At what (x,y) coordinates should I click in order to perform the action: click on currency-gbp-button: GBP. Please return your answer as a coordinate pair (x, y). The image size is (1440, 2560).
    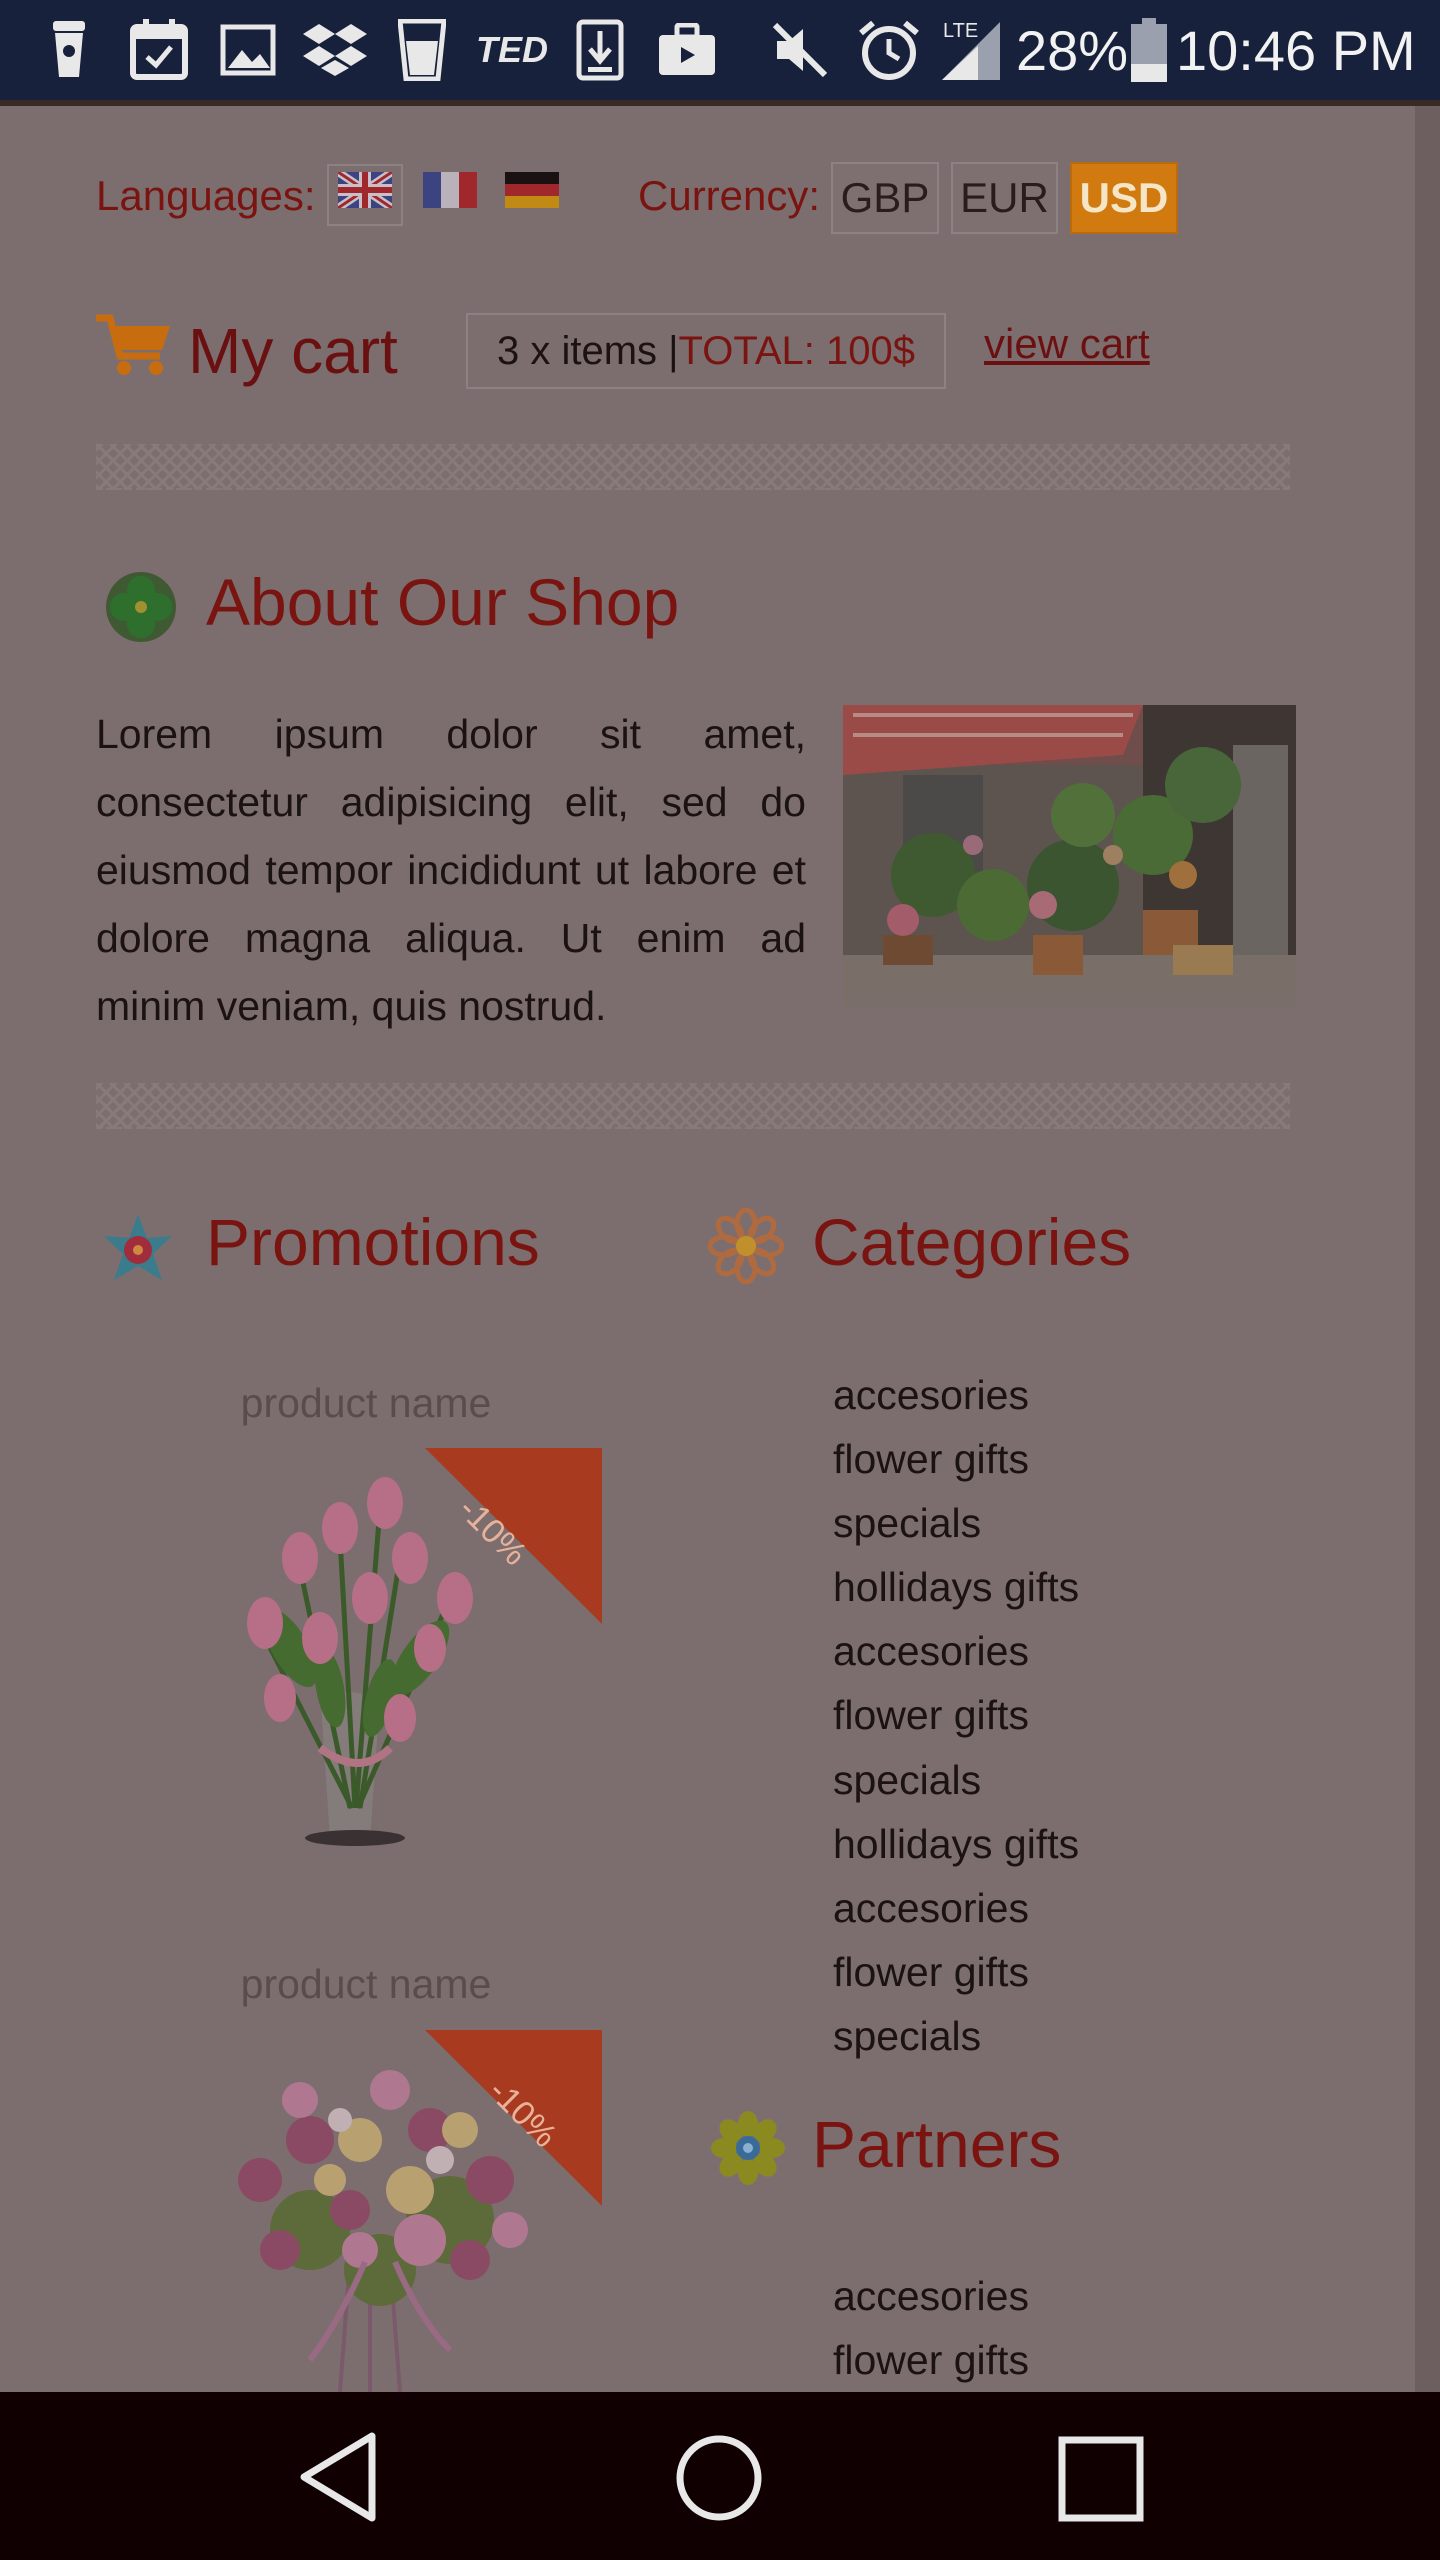
    Looking at the image, I should click on (885, 198).